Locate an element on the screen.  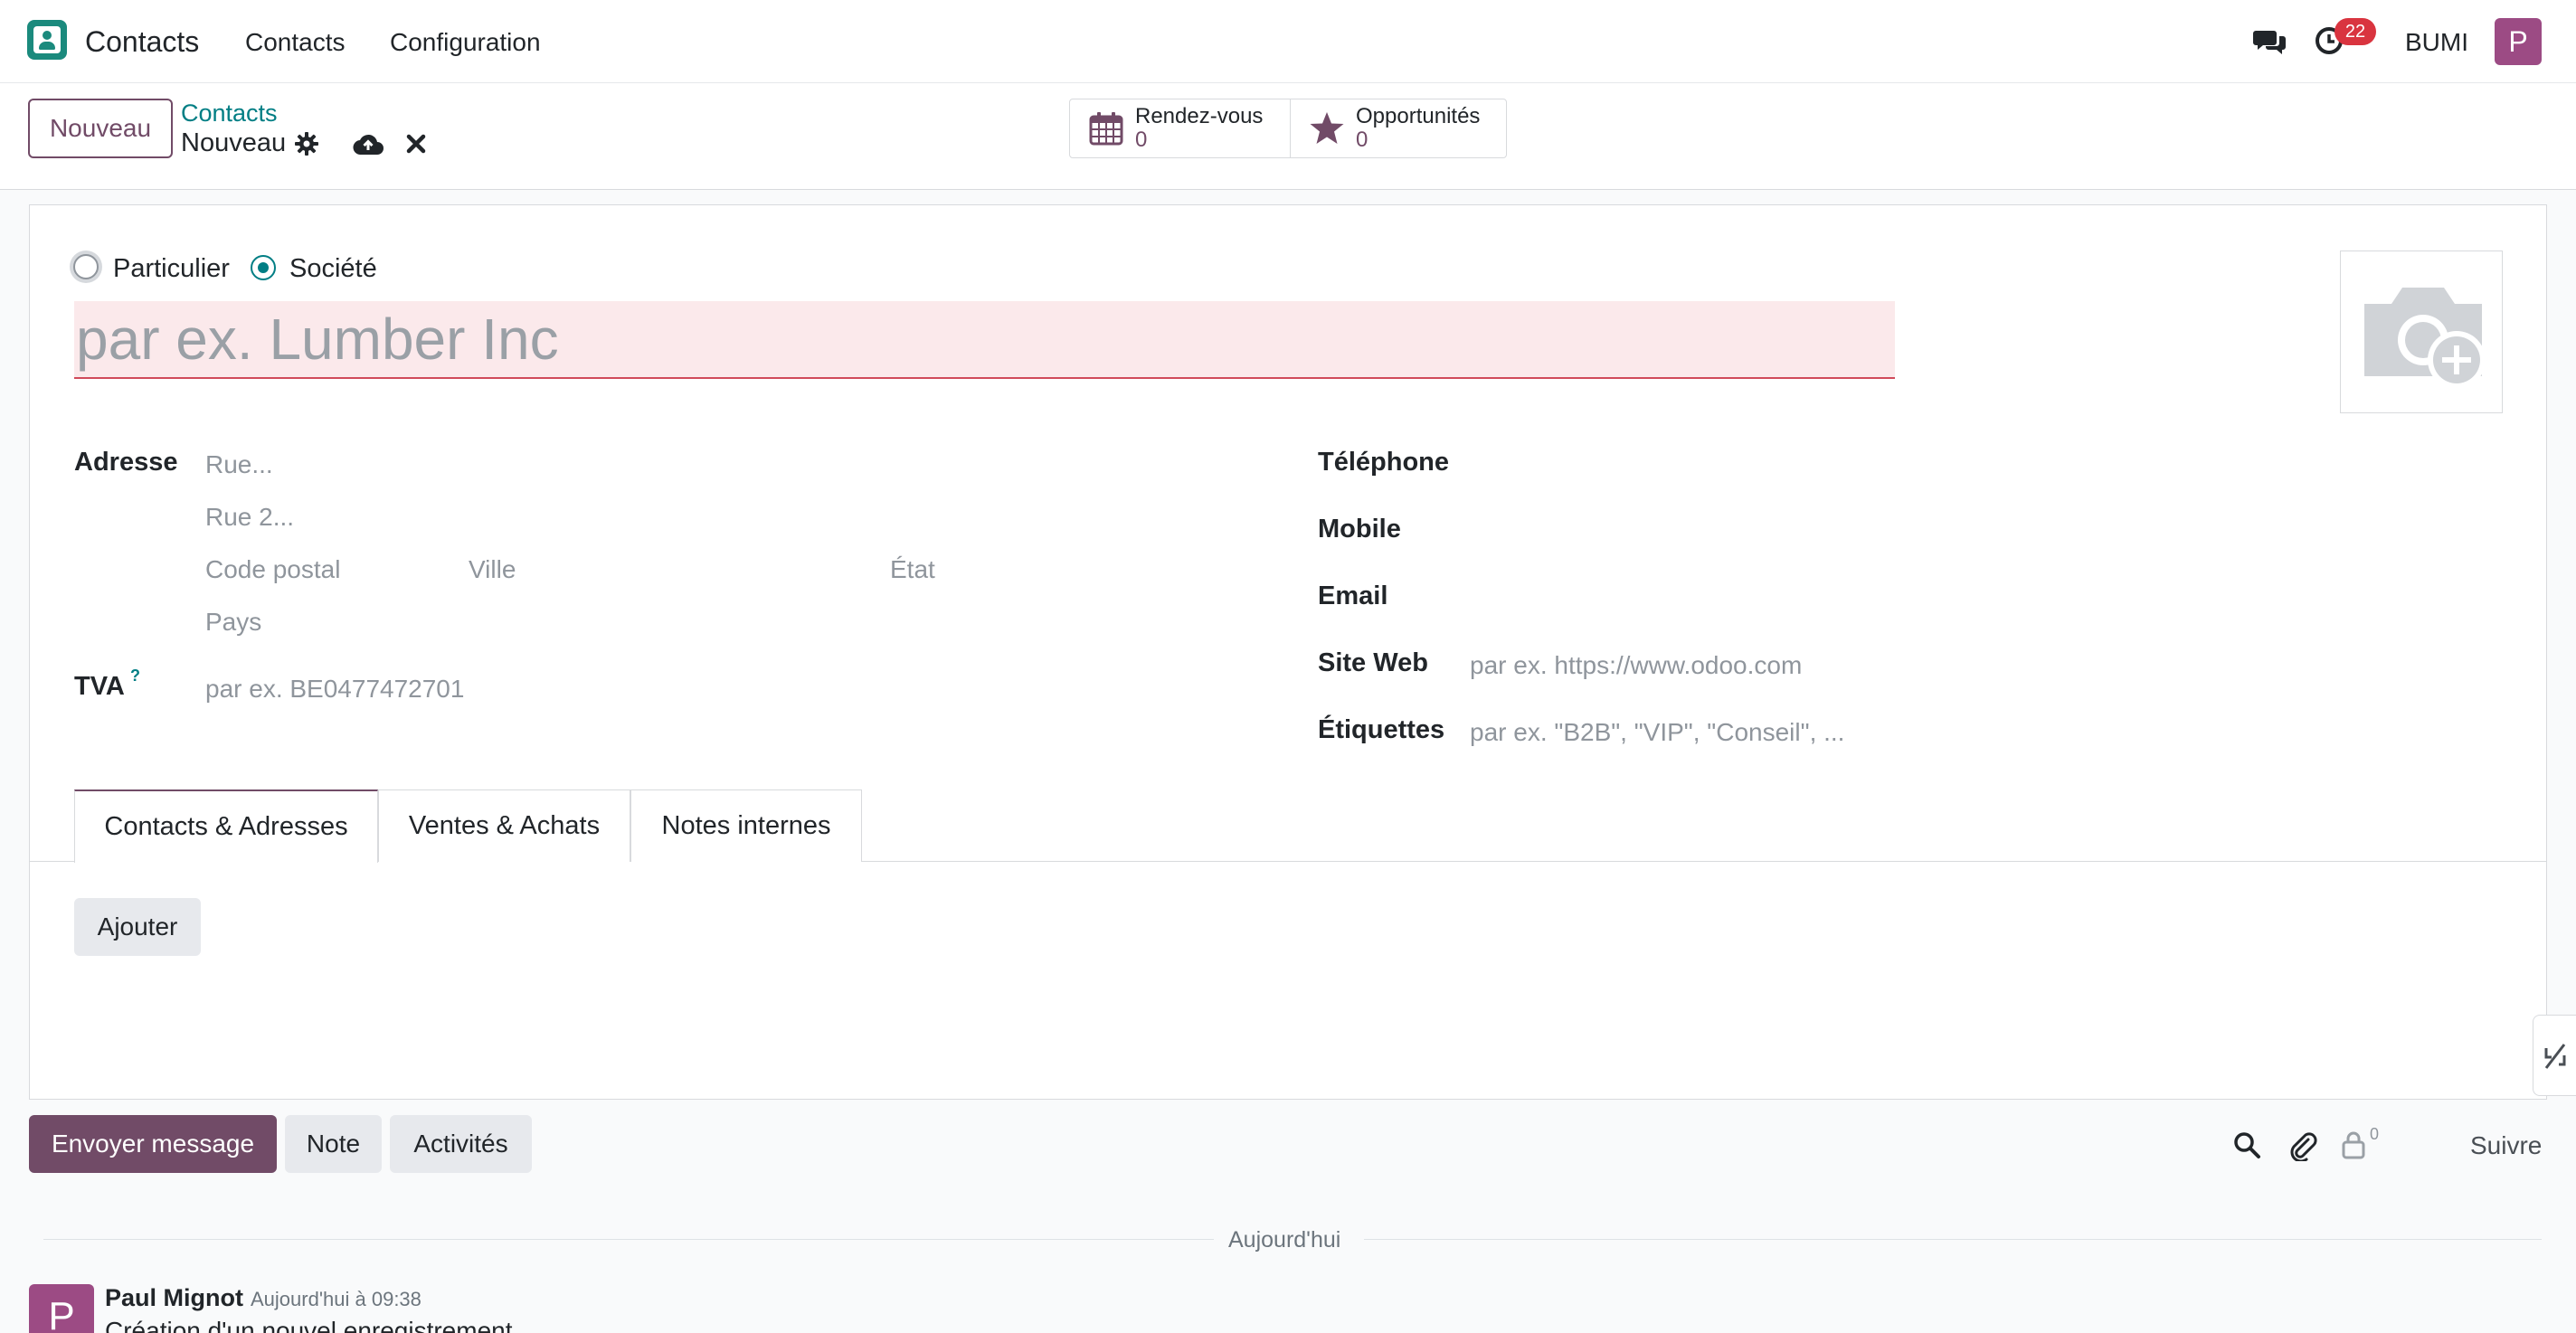
email-label: Email is located at coordinates (1353, 595).